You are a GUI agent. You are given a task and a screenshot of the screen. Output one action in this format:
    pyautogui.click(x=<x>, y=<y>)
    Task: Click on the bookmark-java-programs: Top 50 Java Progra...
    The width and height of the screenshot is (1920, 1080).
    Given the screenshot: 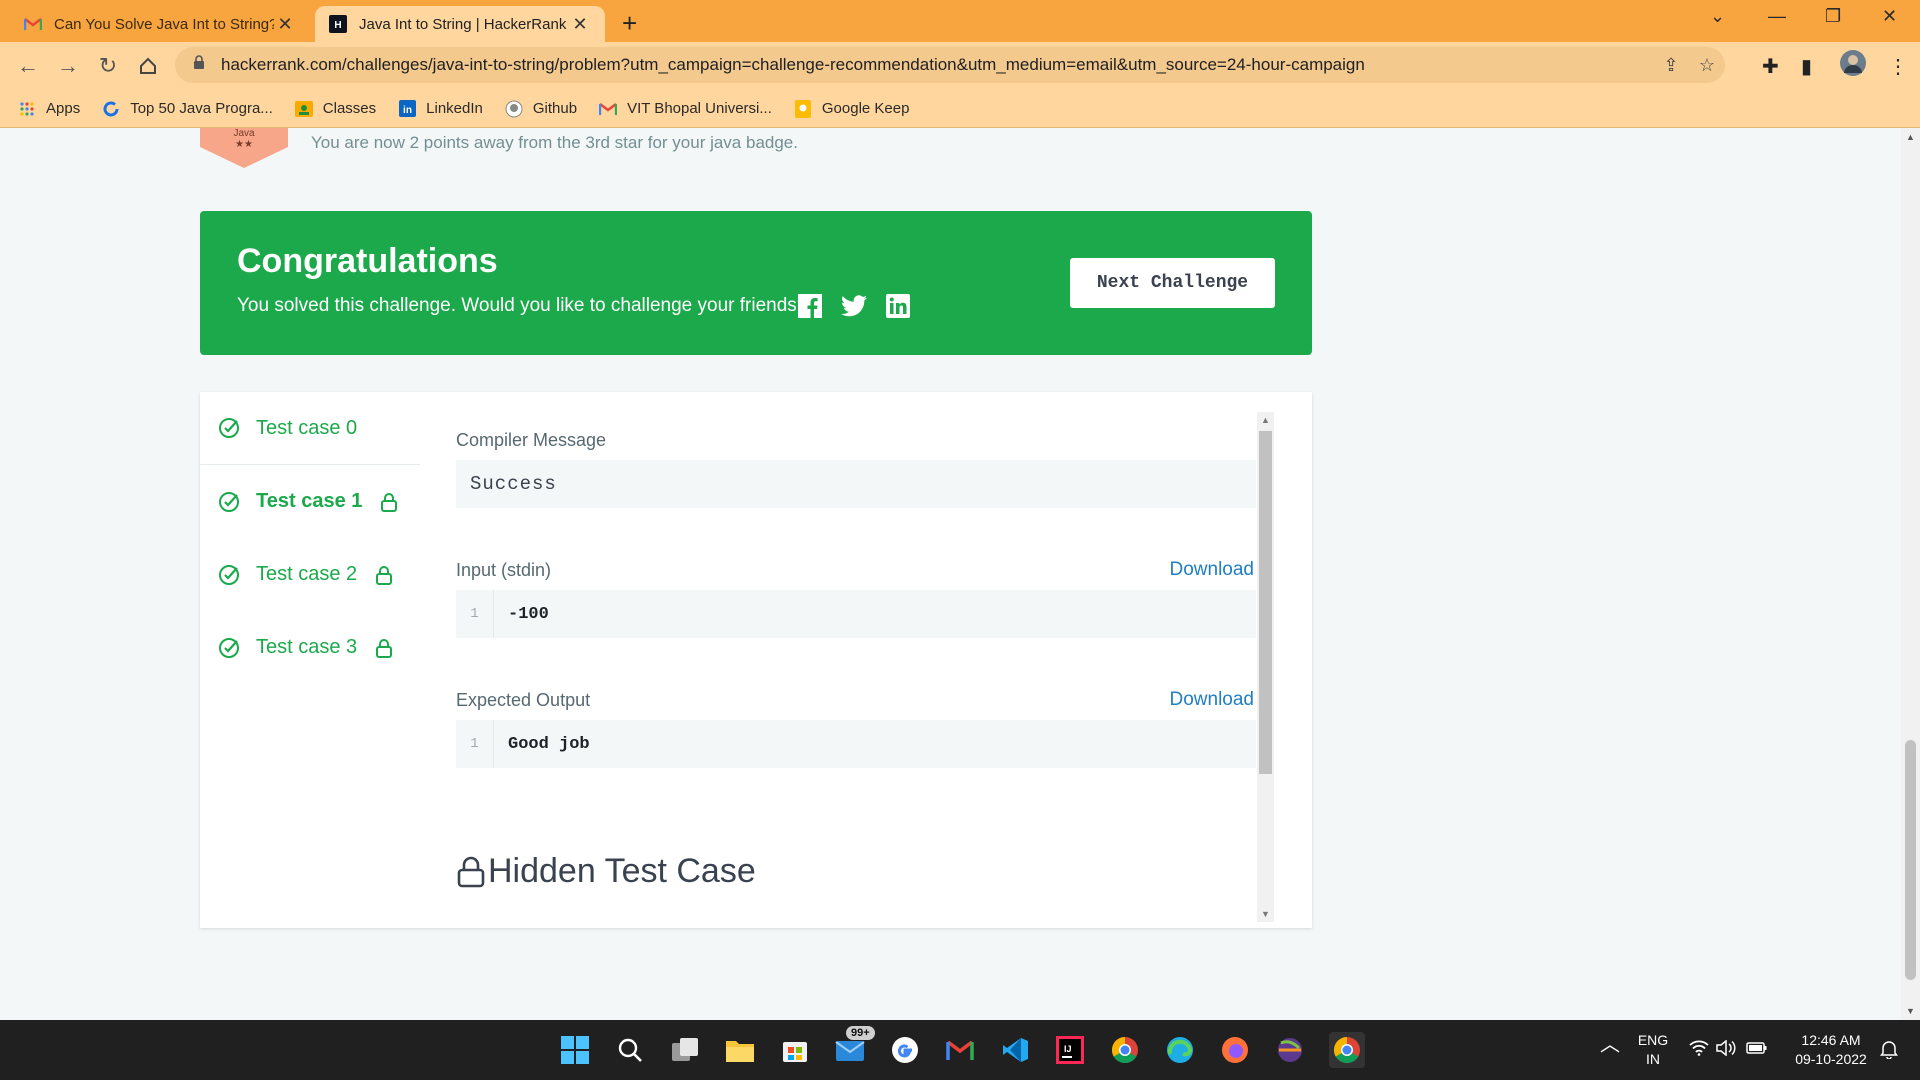 What is the action you would take?
    pyautogui.click(x=187, y=109)
    